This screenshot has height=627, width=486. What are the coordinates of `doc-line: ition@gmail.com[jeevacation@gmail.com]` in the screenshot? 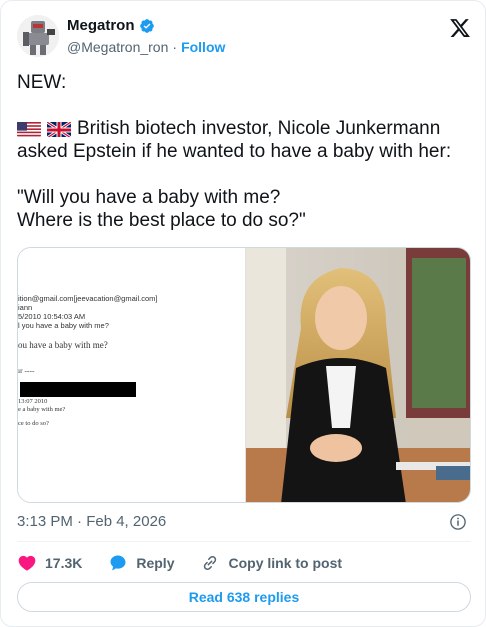 It's located at (88, 298).